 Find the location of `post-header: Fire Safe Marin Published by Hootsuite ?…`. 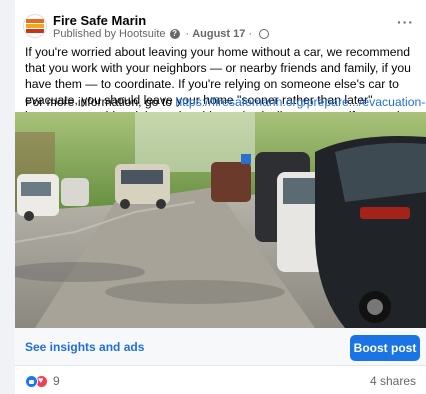

post-header: Fire Safe Marin Published by Hootsuite ?… is located at coordinates (220, 20).